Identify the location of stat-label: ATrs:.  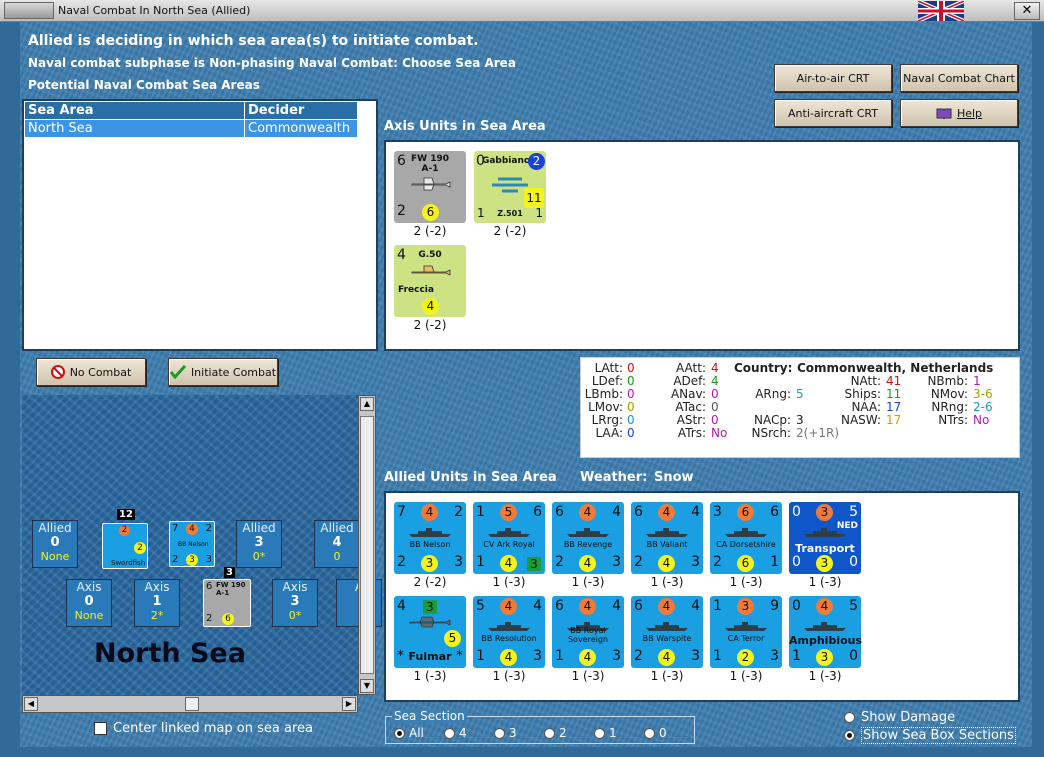
(691, 433).